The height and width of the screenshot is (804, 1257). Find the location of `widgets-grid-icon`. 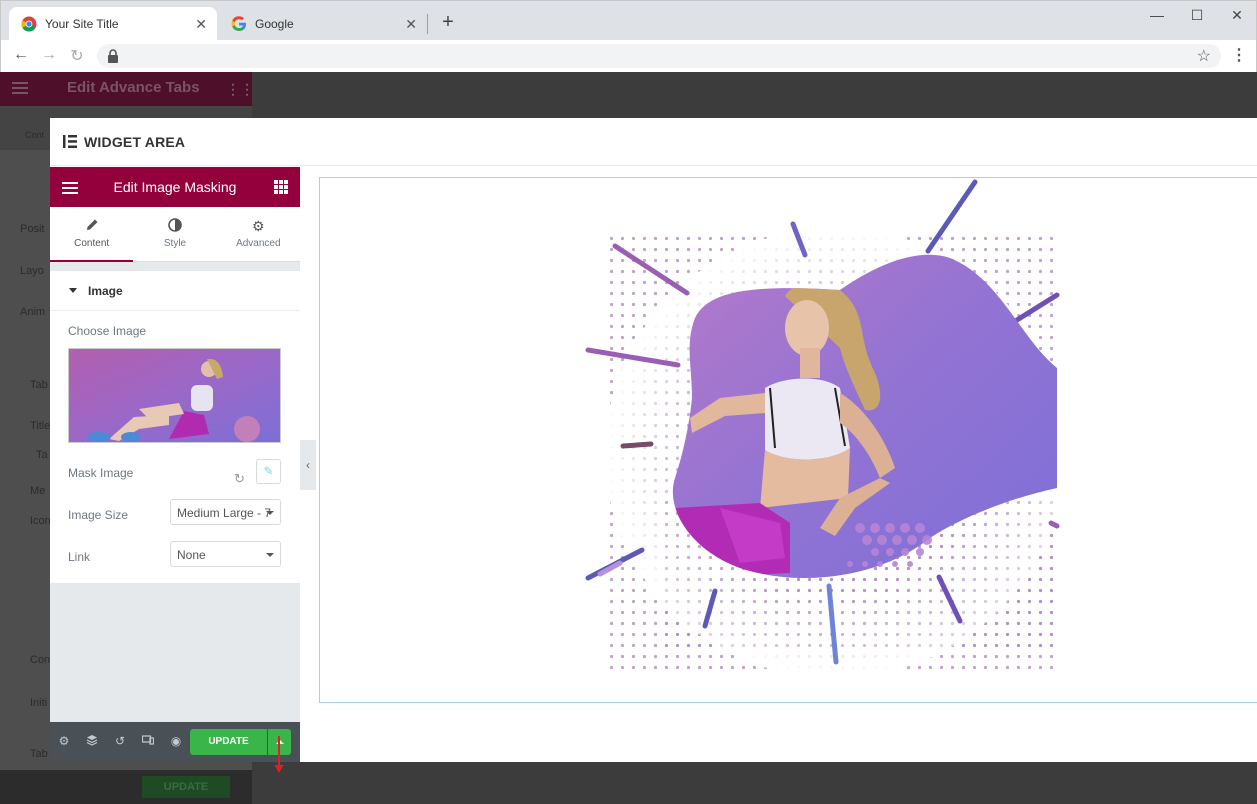

widgets-grid-icon is located at coordinates (281, 187).